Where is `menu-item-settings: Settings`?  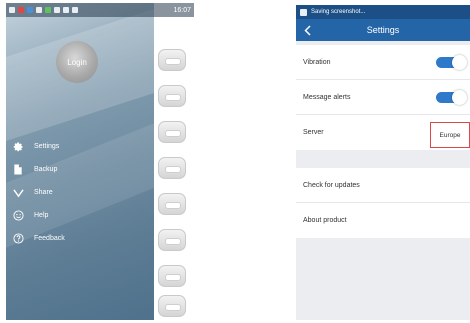 menu-item-settings: Settings is located at coordinates (38, 146).